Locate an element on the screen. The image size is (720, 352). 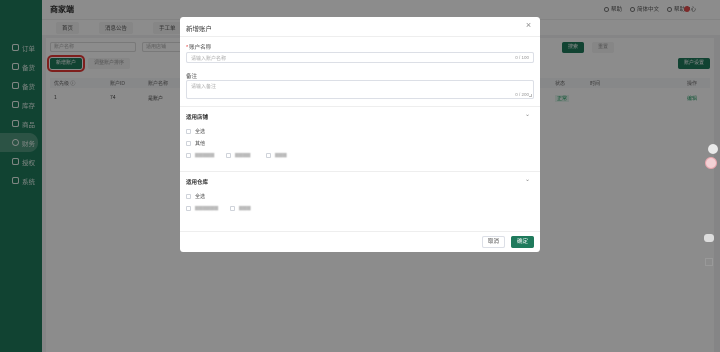
warehouse-section-title: 适用仓库 is located at coordinates (197, 183).